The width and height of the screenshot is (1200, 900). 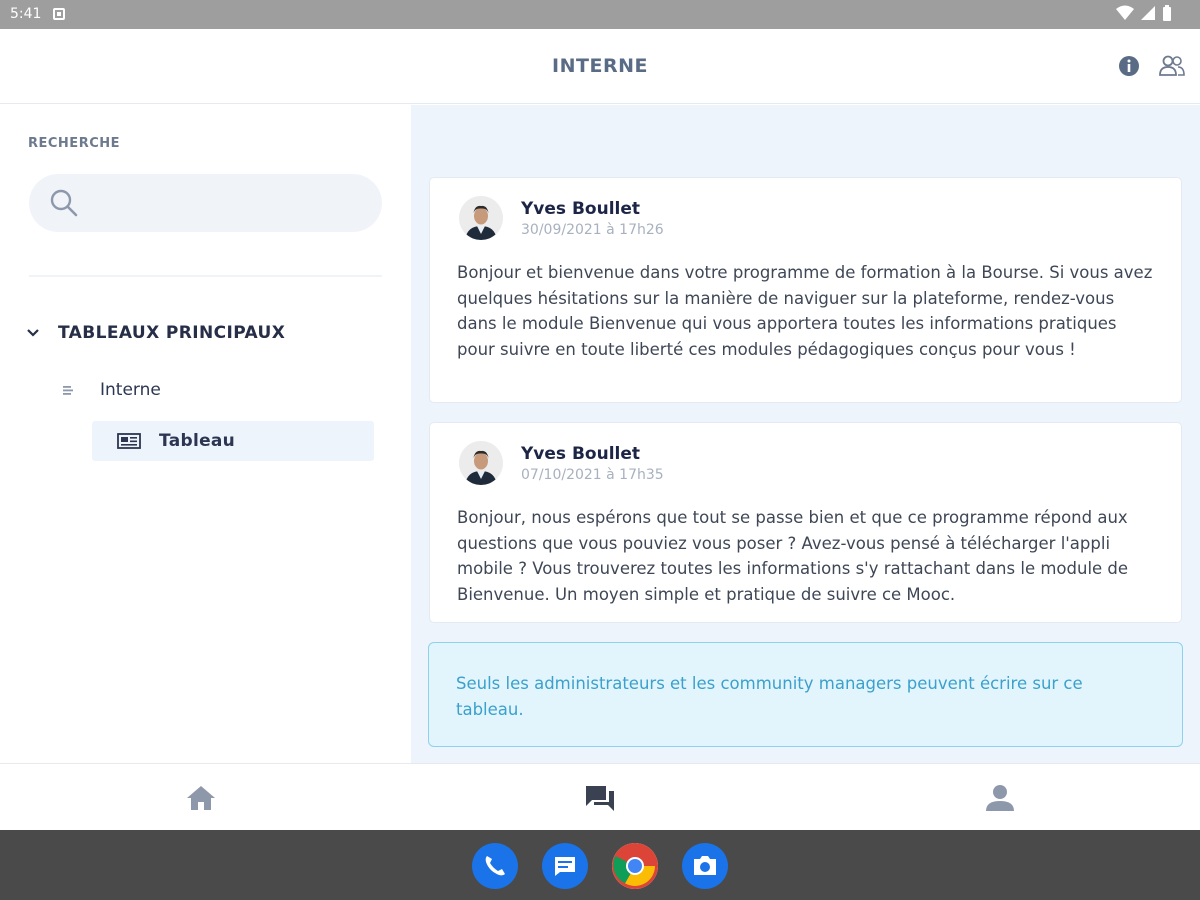 I want to click on post-date: 30/09/2021 à 17h26, so click(x=592, y=230).